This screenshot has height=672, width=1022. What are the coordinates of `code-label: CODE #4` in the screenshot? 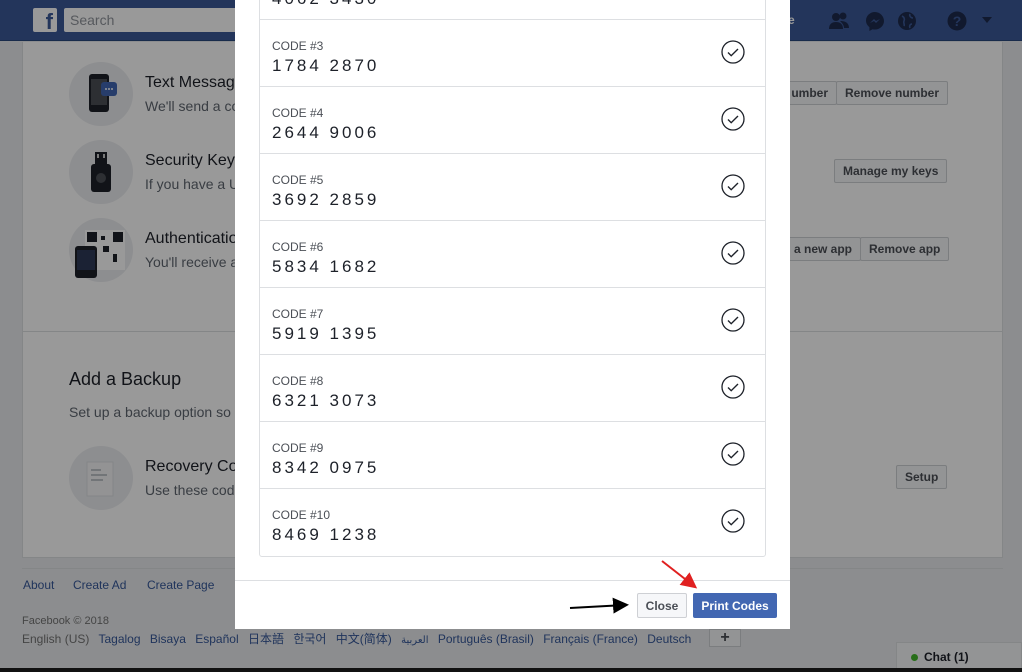 It's located at (298, 113).